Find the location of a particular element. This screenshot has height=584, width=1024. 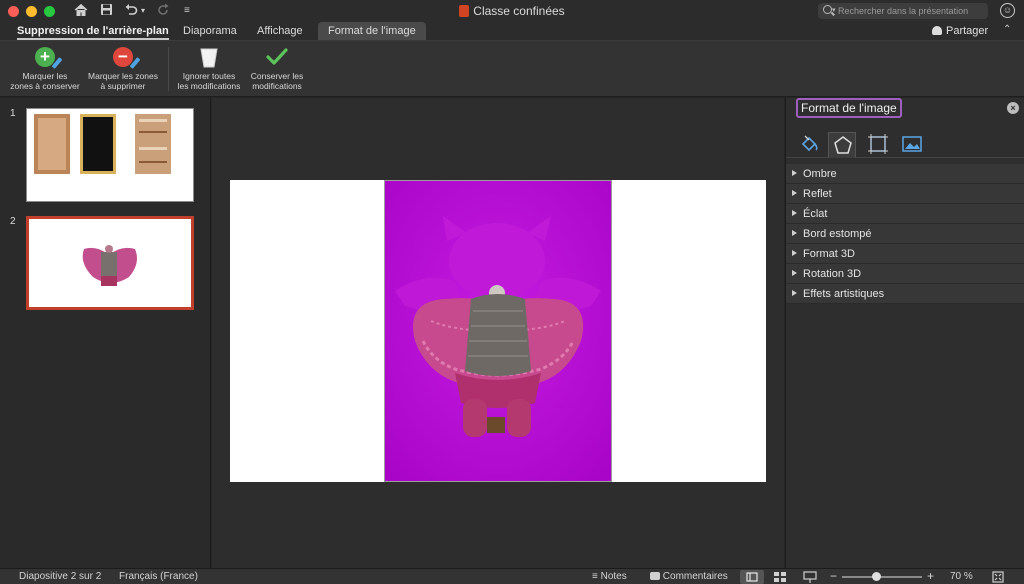

search-input: ▾ Rechercher dans la présentation is located at coordinates (903, 11).